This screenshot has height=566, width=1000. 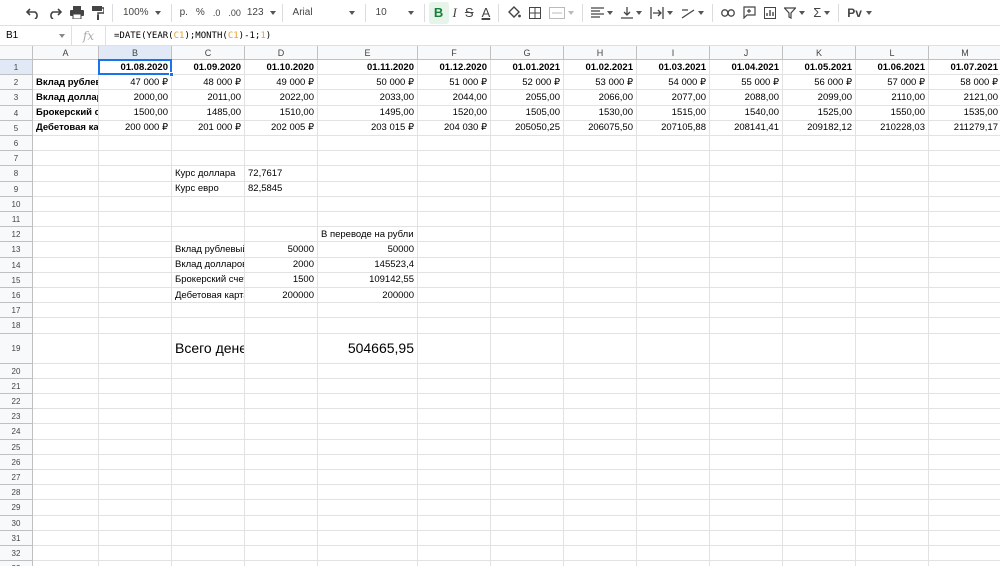 I want to click on cell-a1, so click(x=66, y=68).